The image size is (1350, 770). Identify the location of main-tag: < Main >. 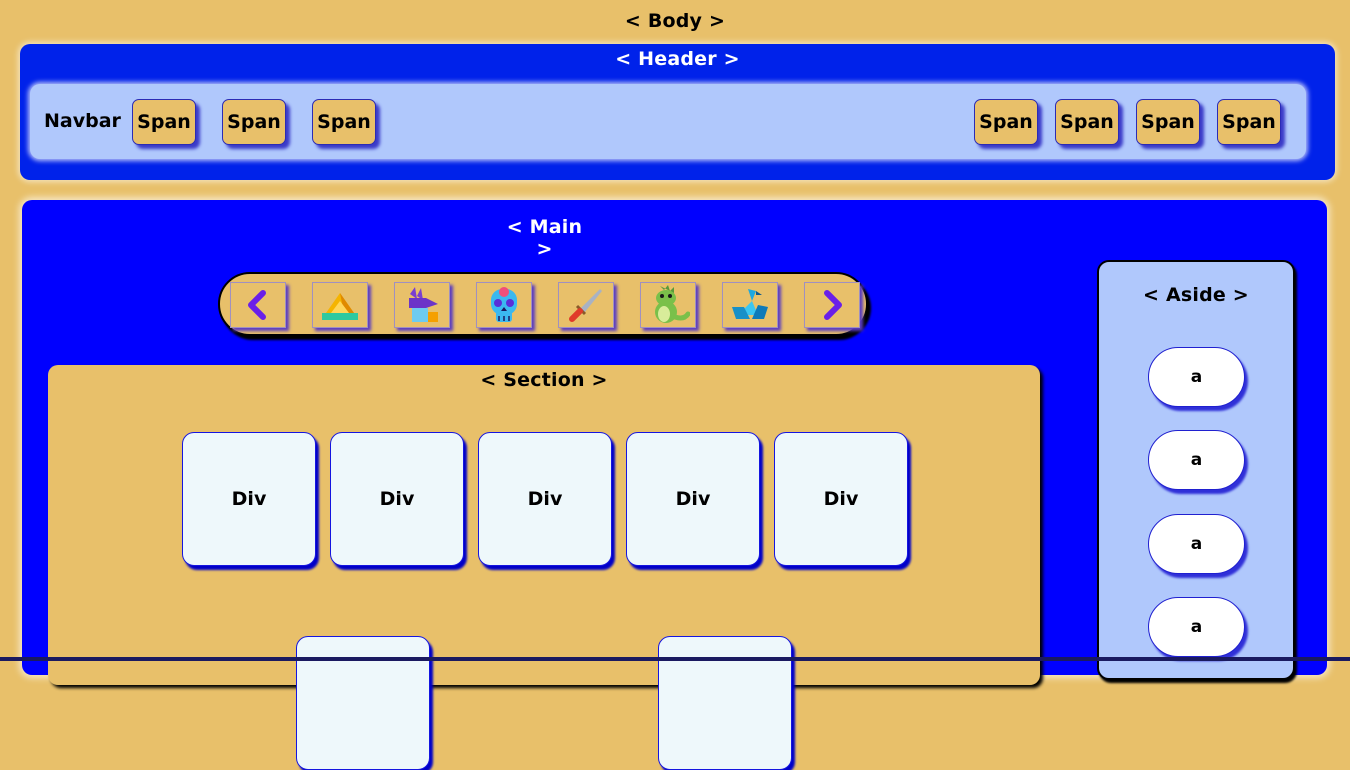
(544, 238).